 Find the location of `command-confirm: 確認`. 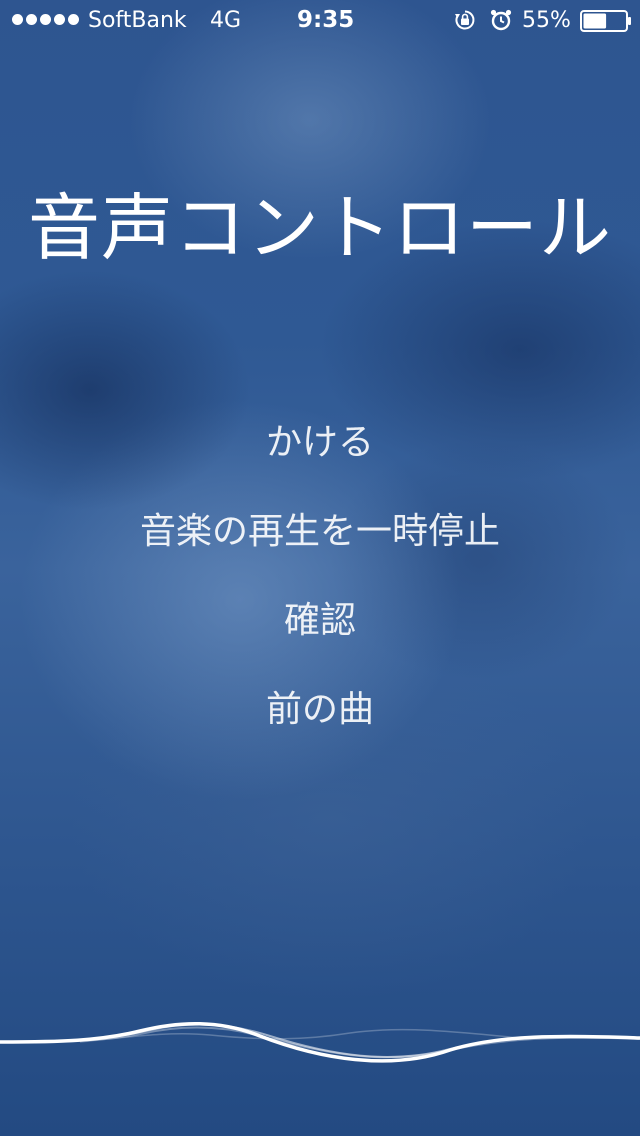

command-confirm: 確認 is located at coordinates (319, 620).